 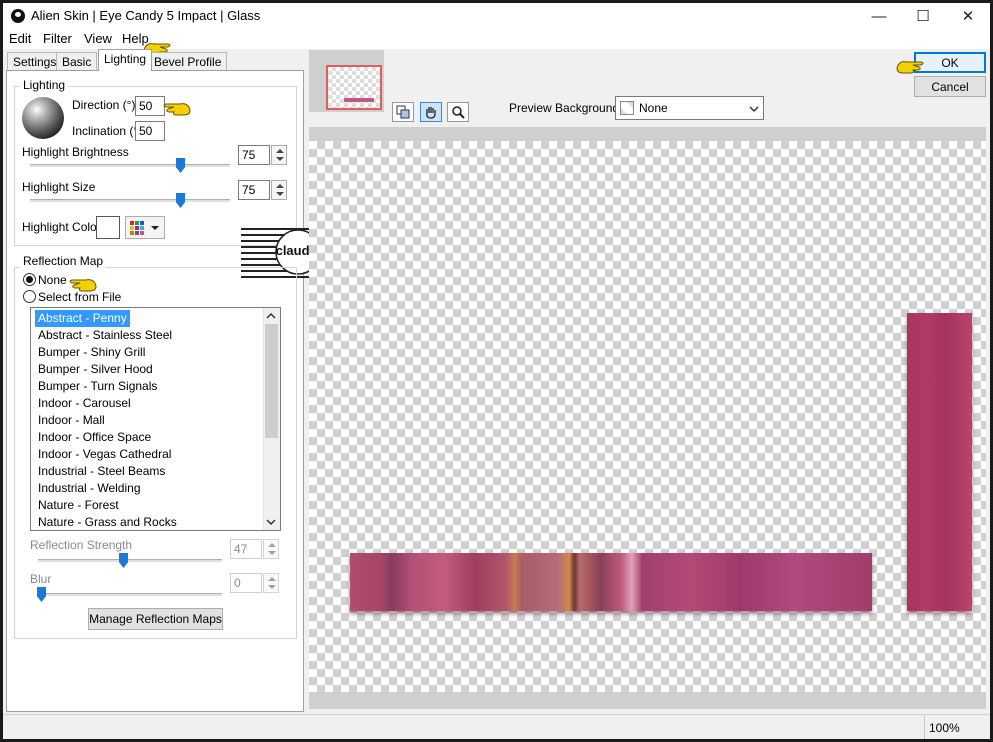 I want to click on preview-glass-bar-vertical, so click(x=939, y=462).